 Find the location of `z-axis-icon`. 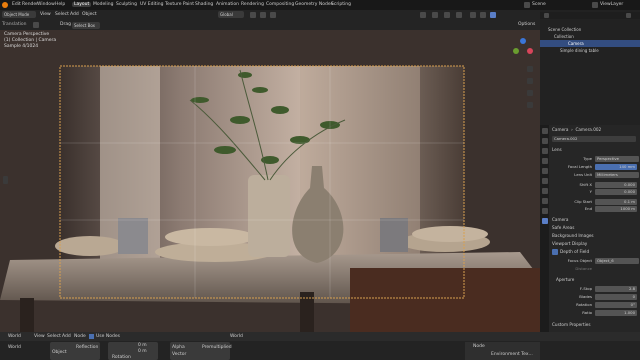

z-axis-icon is located at coordinates (523, 41).